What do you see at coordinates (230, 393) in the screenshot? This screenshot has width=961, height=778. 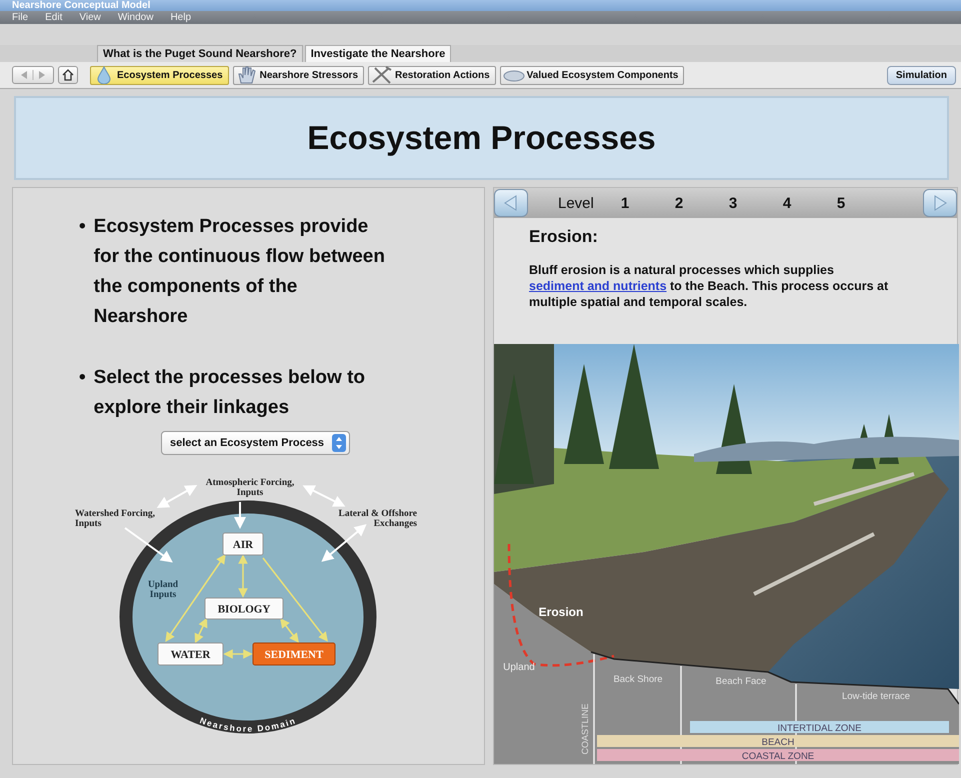 I see `bullet-text: Select the processes below to explore their linkages` at bounding box center [230, 393].